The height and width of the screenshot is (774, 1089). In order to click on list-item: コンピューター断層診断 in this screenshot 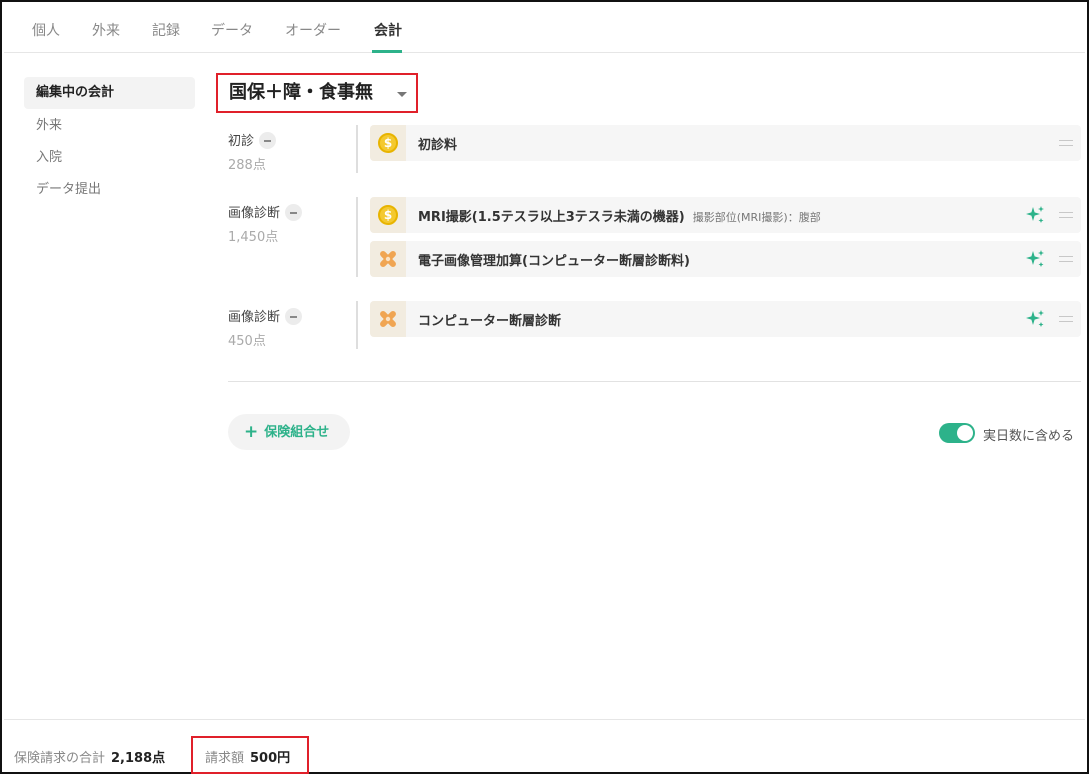, I will do `click(725, 319)`.